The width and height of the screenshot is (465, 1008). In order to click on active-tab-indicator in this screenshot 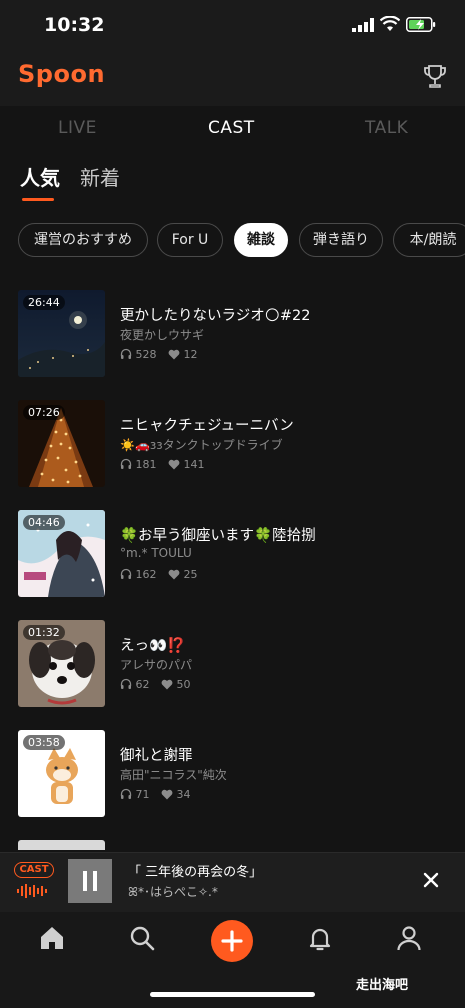, I will do `click(38, 199)`.